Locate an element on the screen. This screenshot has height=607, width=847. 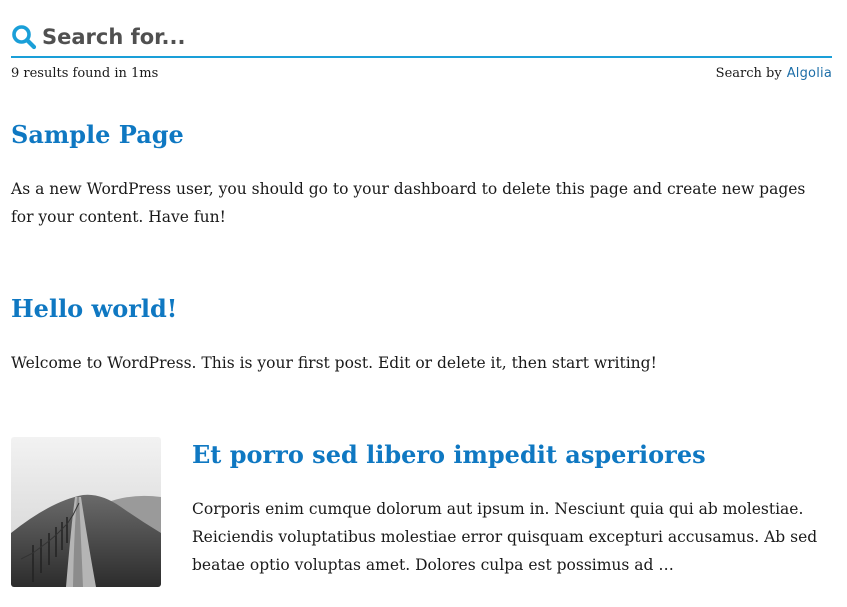
algolia-logo: Algolia is located at coordinates (809, 73).